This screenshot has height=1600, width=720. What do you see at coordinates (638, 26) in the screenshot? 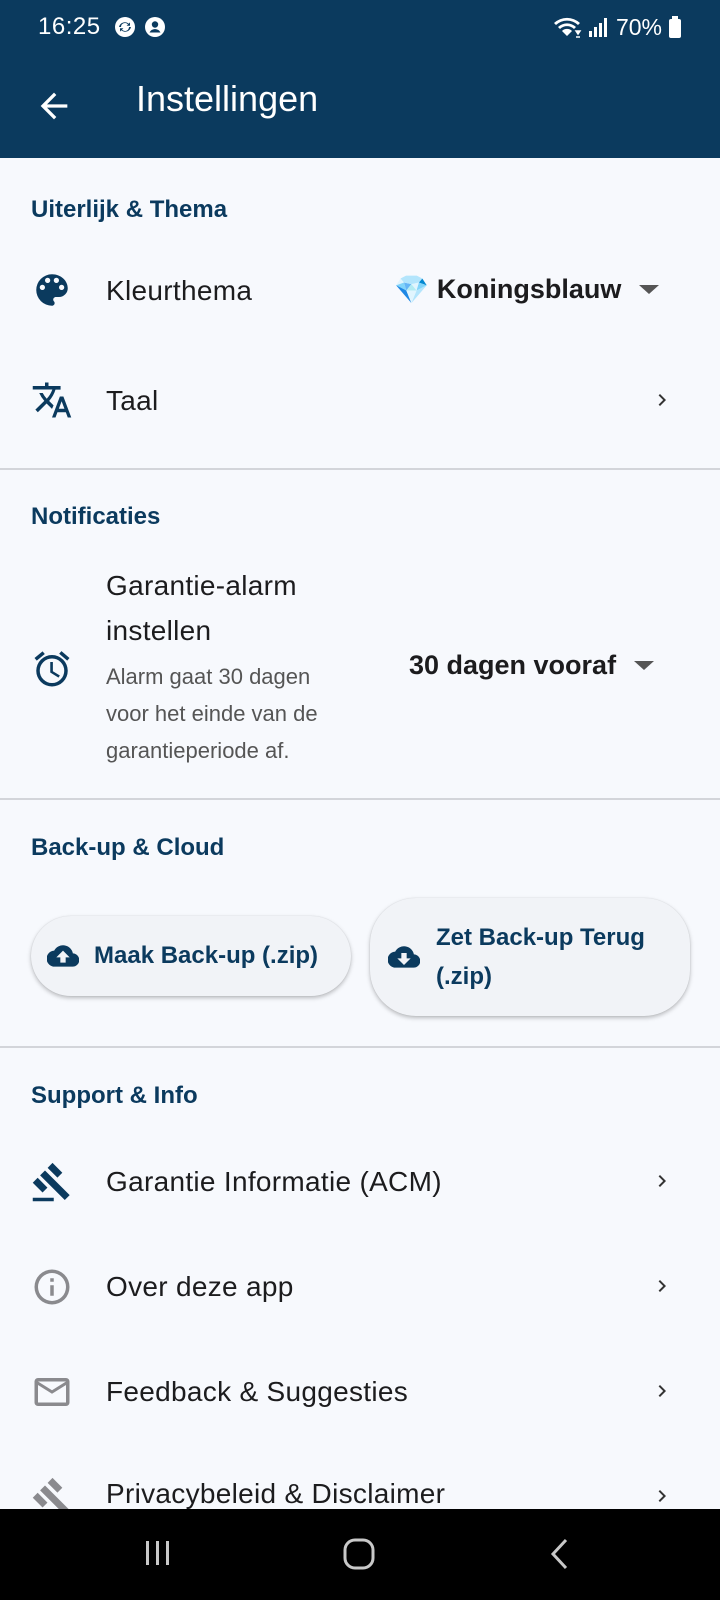
I see `battery-percent: 70%` at bounding box center [638, 26].